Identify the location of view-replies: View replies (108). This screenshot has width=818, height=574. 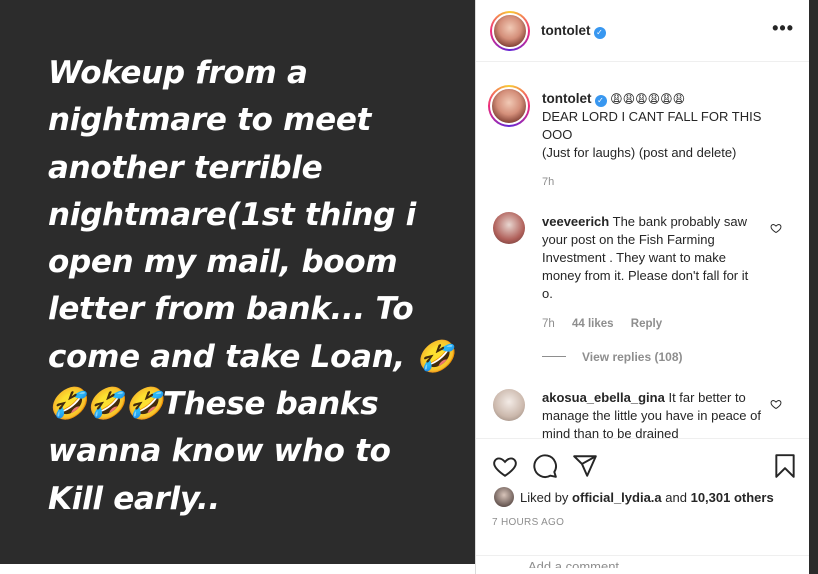
(612, 357).